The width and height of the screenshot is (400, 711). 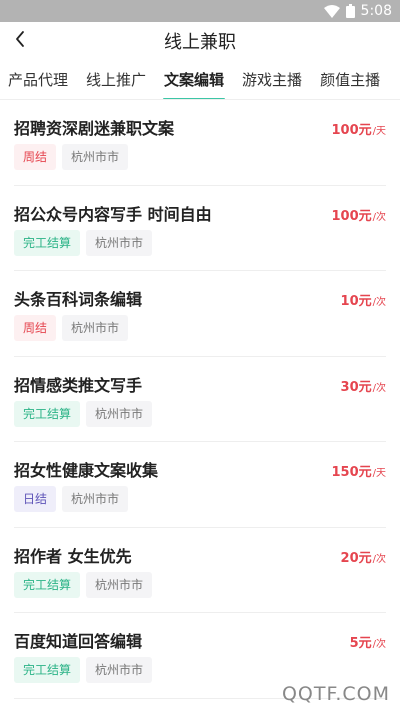 What do you see at coordinates (200, 11) in the screenshot?
I see `status-bar: 5:08` at bounding box center [200, 11].